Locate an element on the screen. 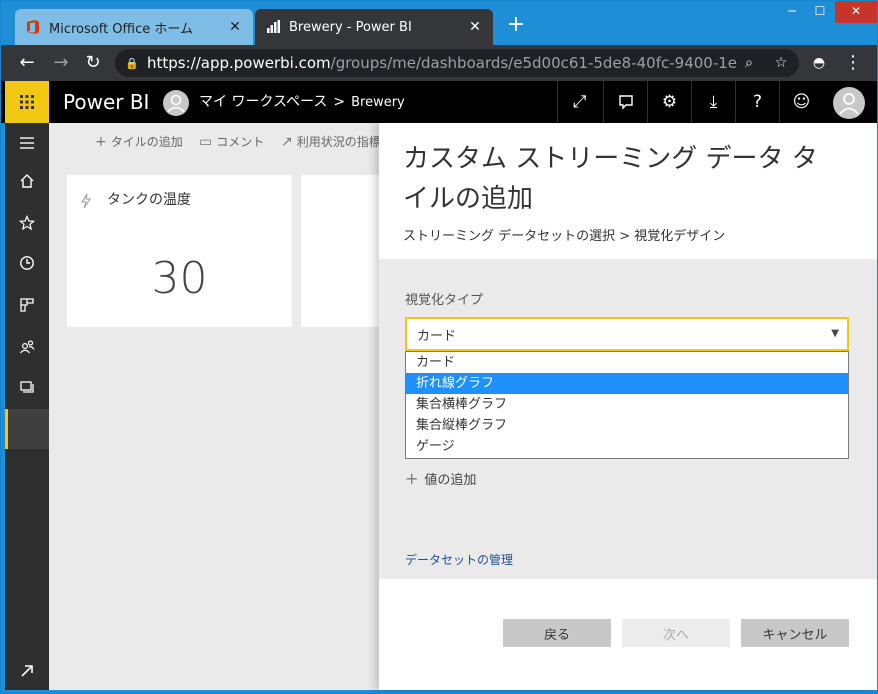 This screenshot has width=878, height=694. next-button: 次へ is located at coordinates (676, 633).